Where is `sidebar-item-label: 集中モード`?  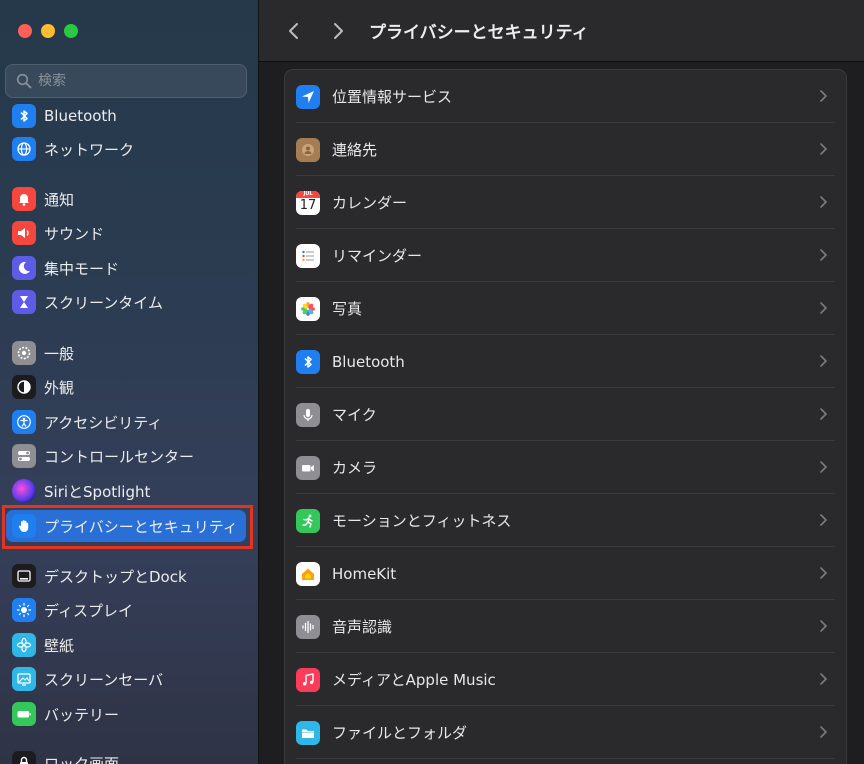 sidebar-item-label: 集中モード is located at coordinates (82, 268).